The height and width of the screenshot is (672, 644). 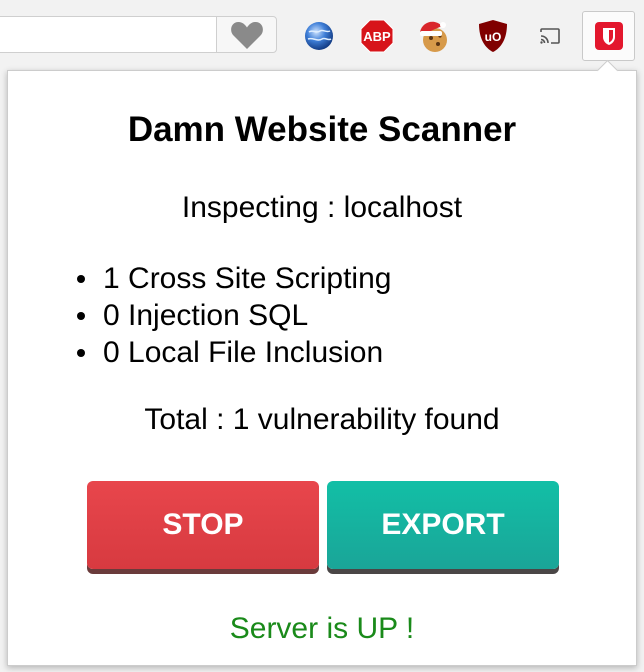 What do you see at coordinates (108, 34) in the screenshot?
I see `url-bar` at bounding box center [108, 34].